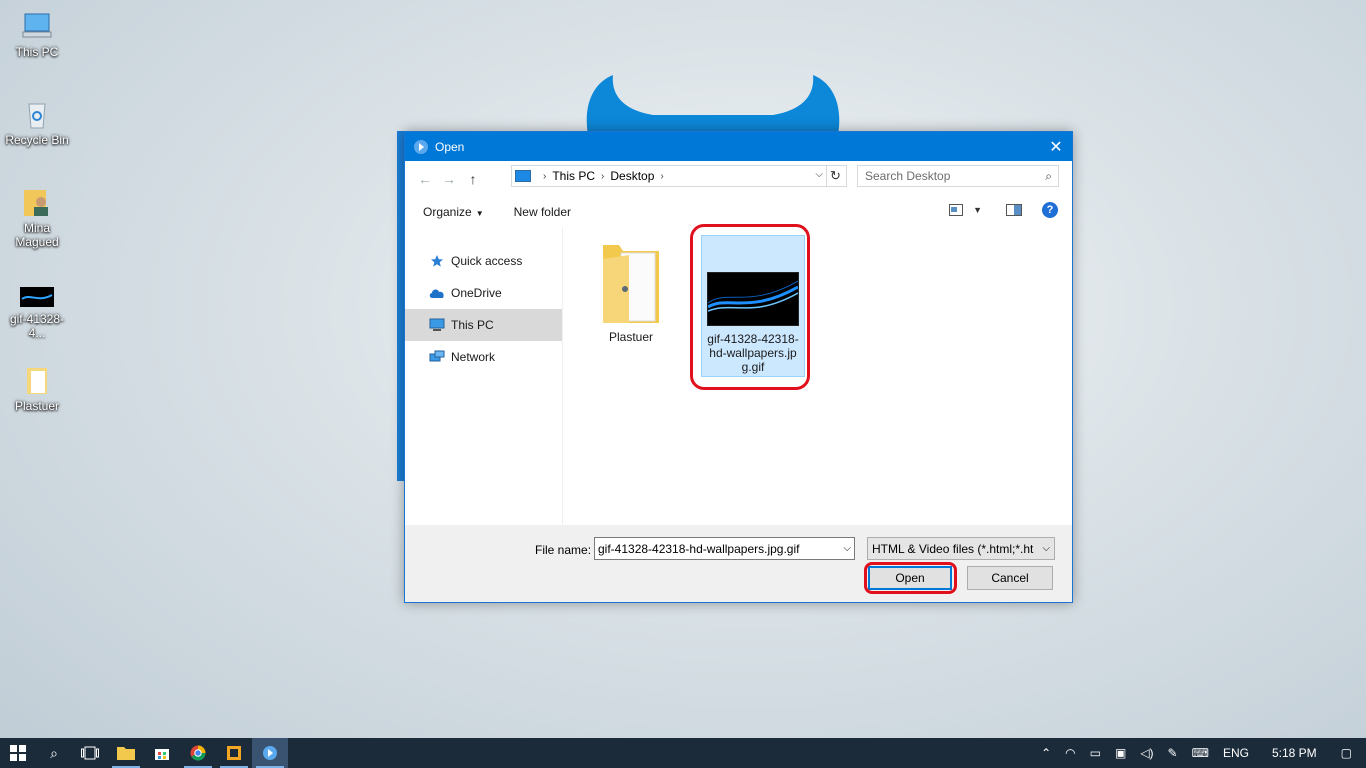 The image size is (1366, 768). Describe the element at coordinates (713, 105) in the screenshot. I see `background-logo` at that location.